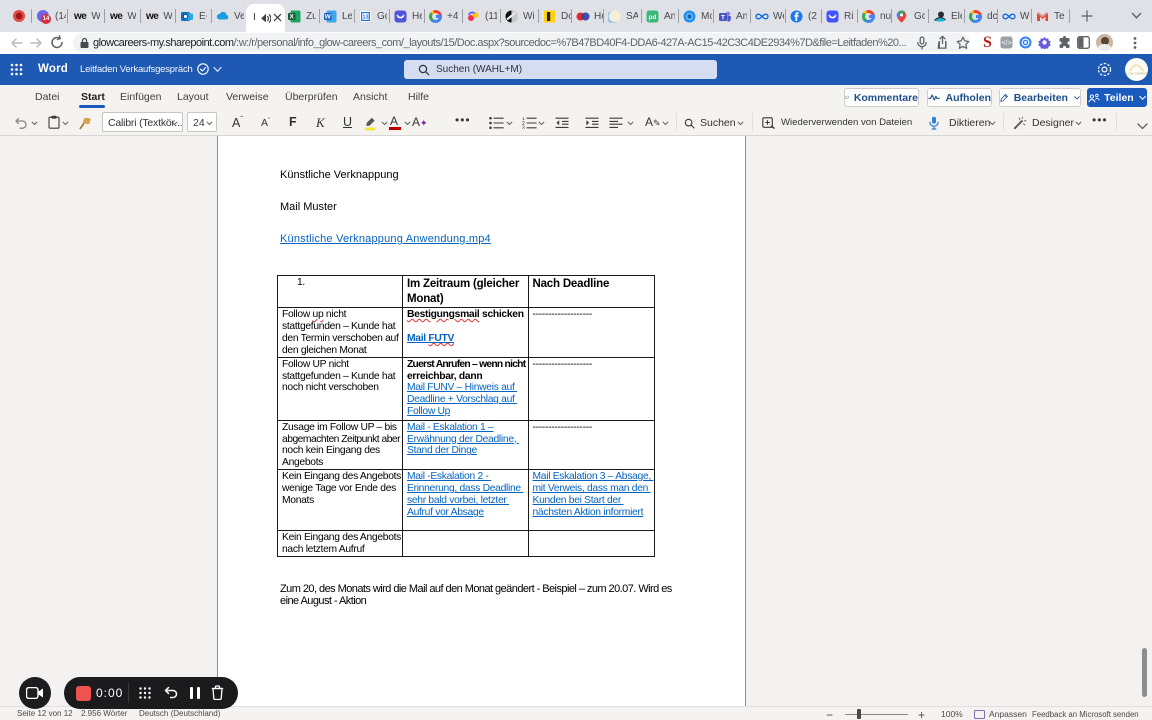 Image resolution: width=1152 pixels, height=720 pixels. I want to click on svg-text: 3, so click(523, 127).